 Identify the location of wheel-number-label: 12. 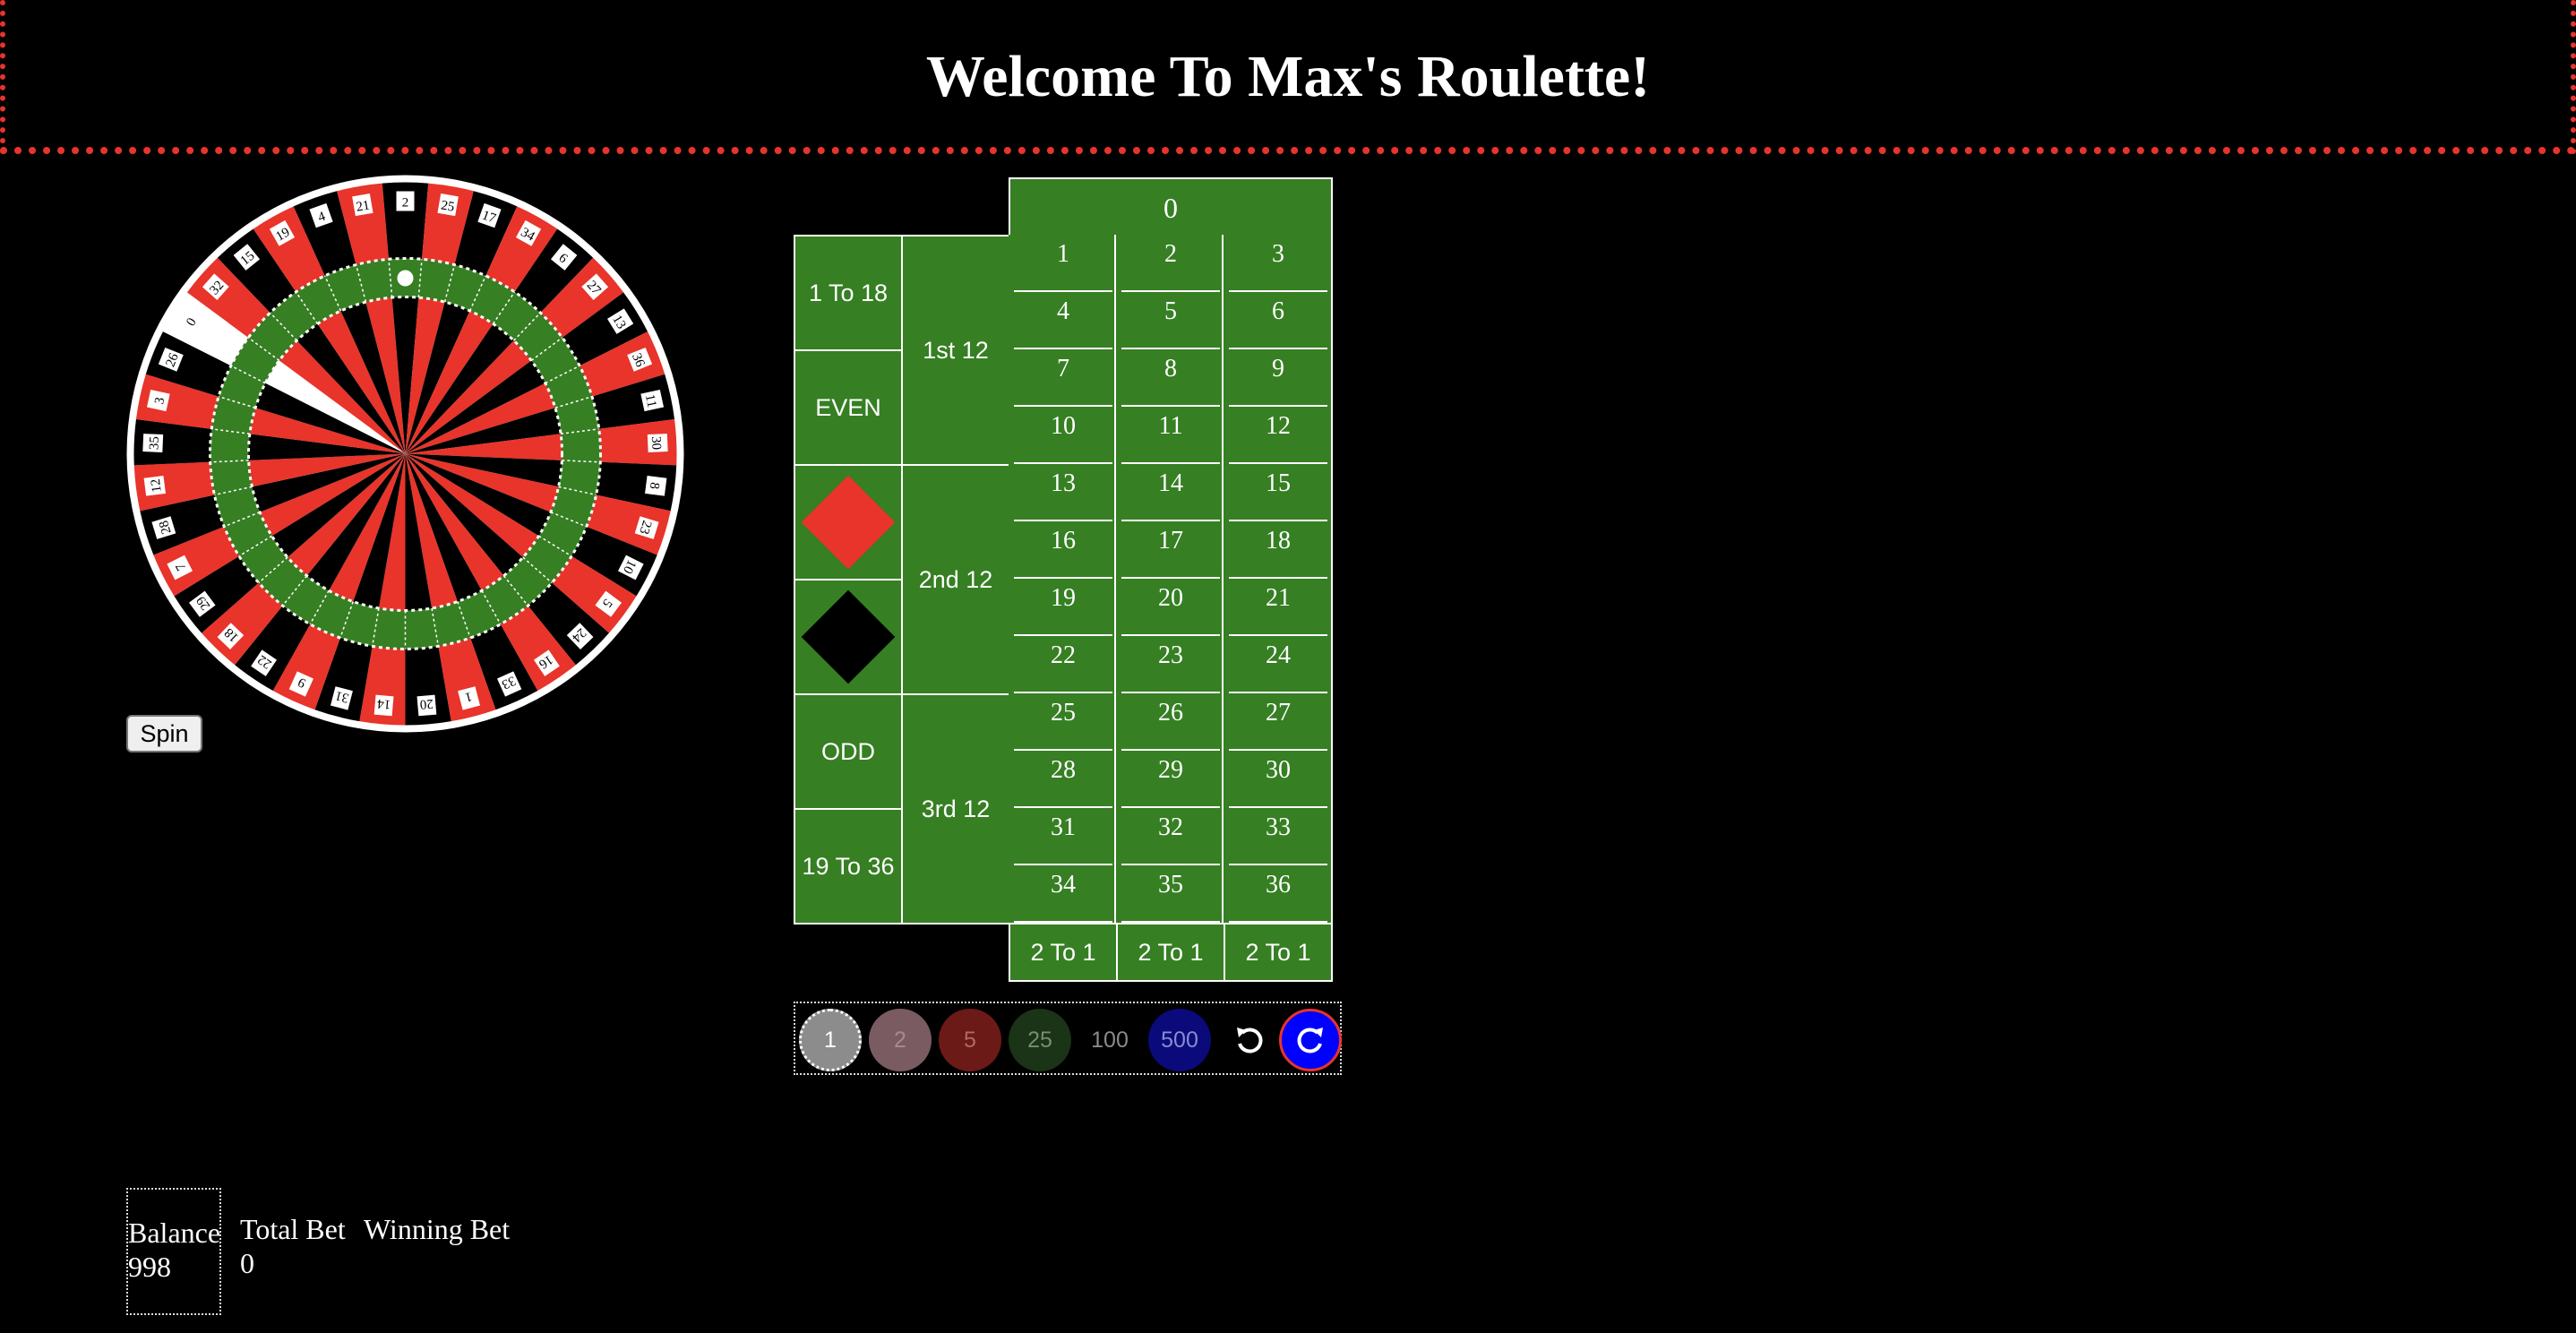
(154, 486).